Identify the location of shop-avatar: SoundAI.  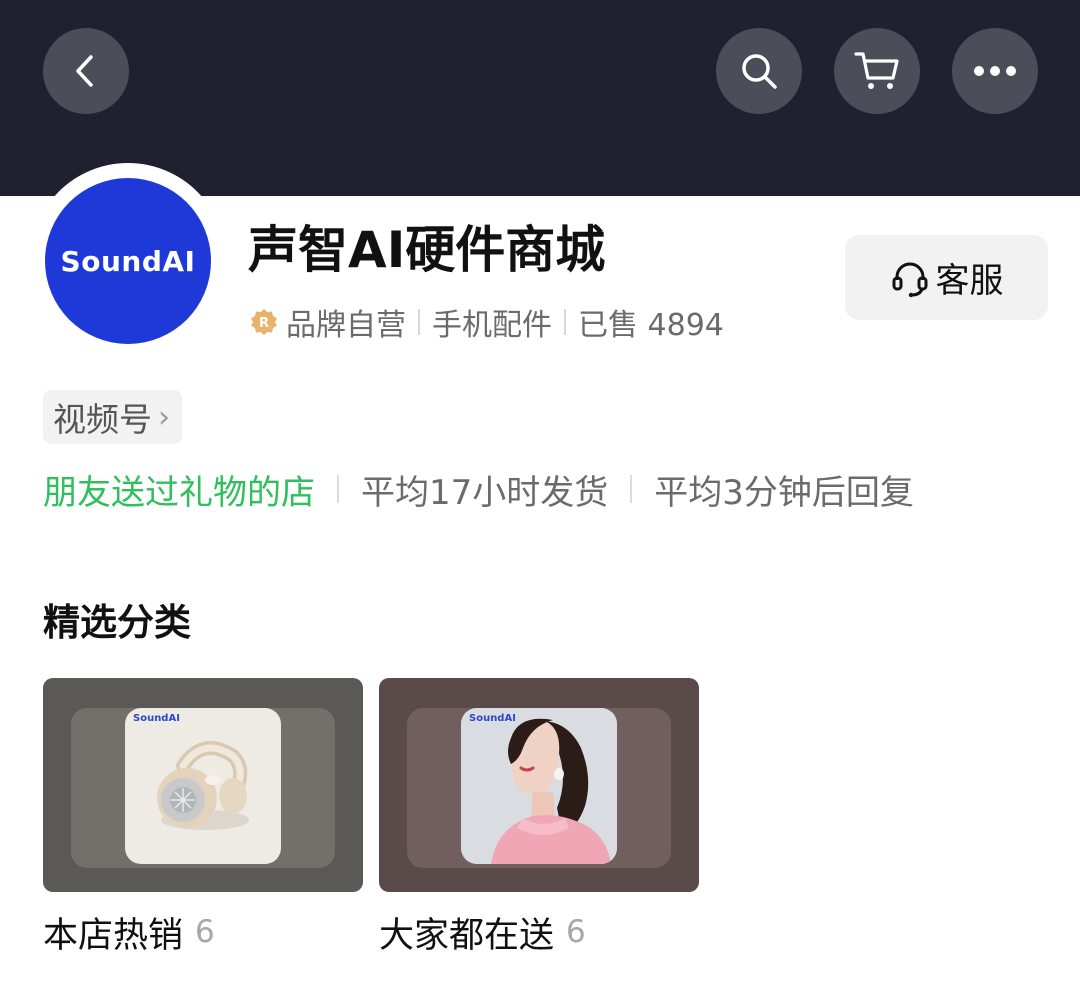
(128, 261).